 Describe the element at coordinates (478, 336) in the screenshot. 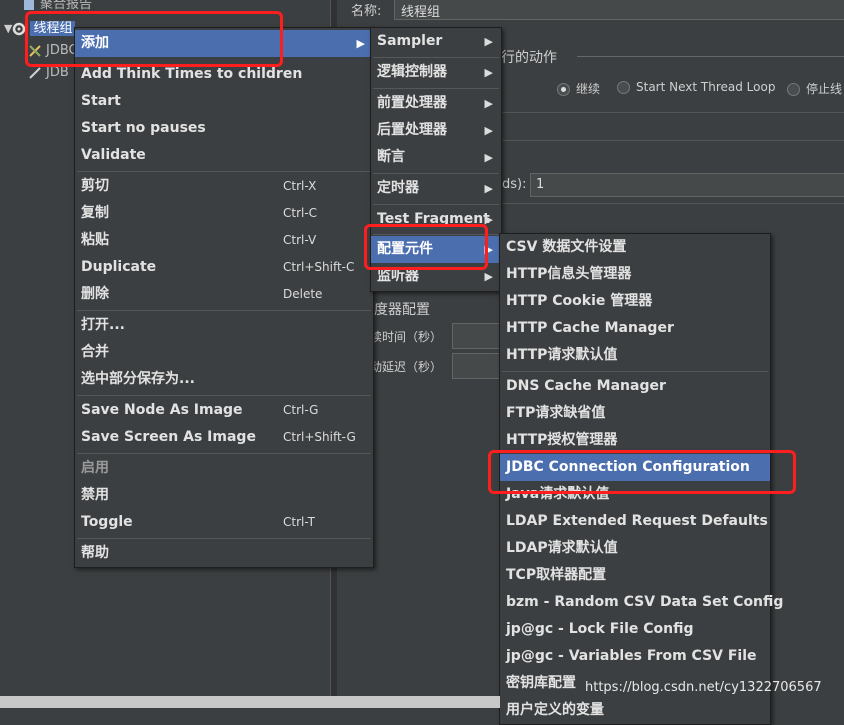

I see `duration-input` at that location.